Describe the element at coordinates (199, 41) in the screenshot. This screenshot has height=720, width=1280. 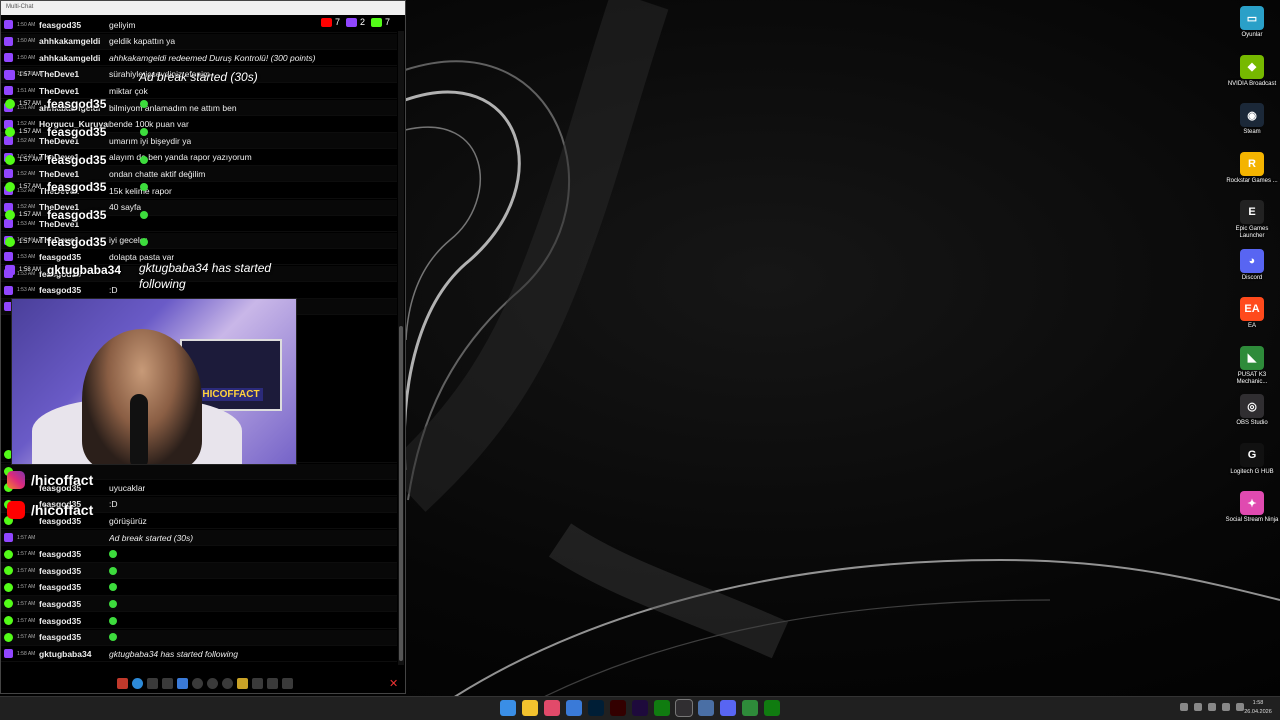
I see `chat-row: 1:50 AM ahhkakamgeldi geldik kapattın ya` at that location.